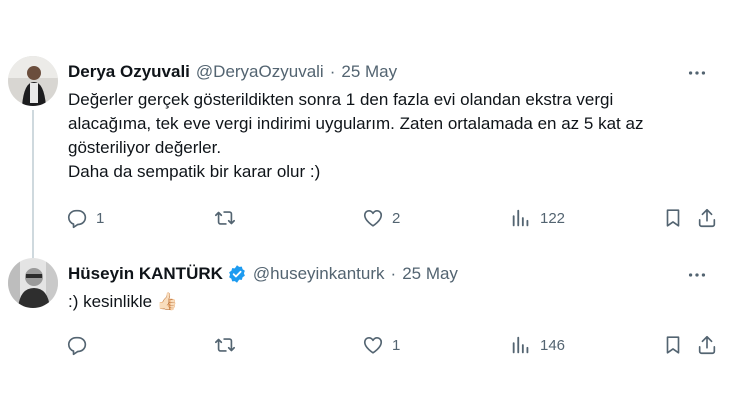  I want to click on thread-connector-line, so click(33, 184).